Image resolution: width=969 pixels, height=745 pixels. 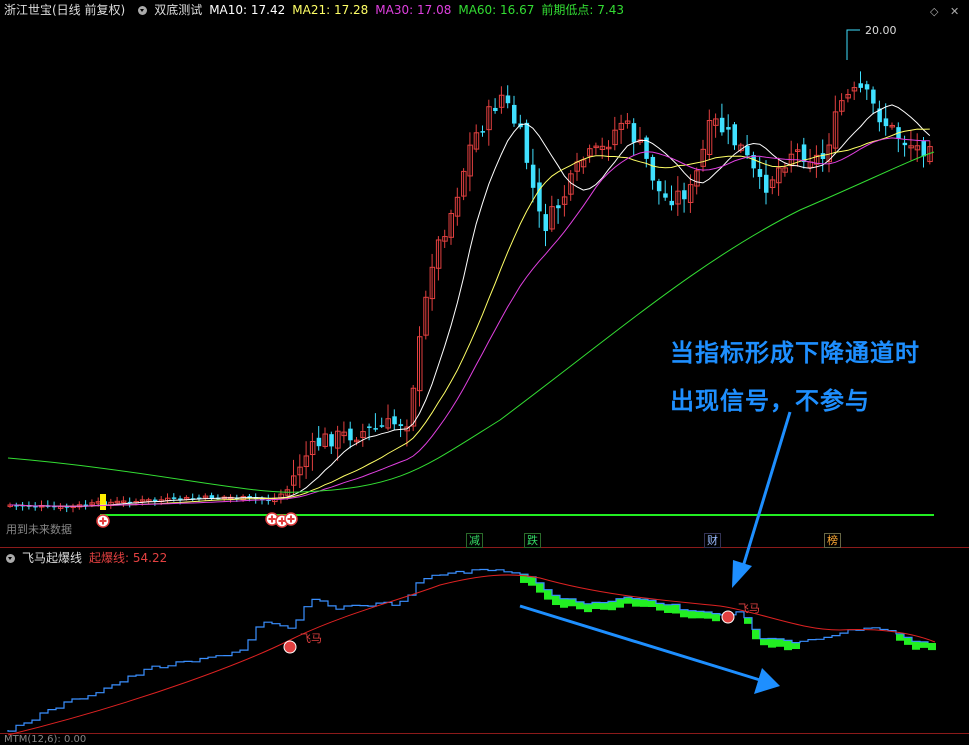 I want to click on trend-arrowhead, so click(x=767, y=681).